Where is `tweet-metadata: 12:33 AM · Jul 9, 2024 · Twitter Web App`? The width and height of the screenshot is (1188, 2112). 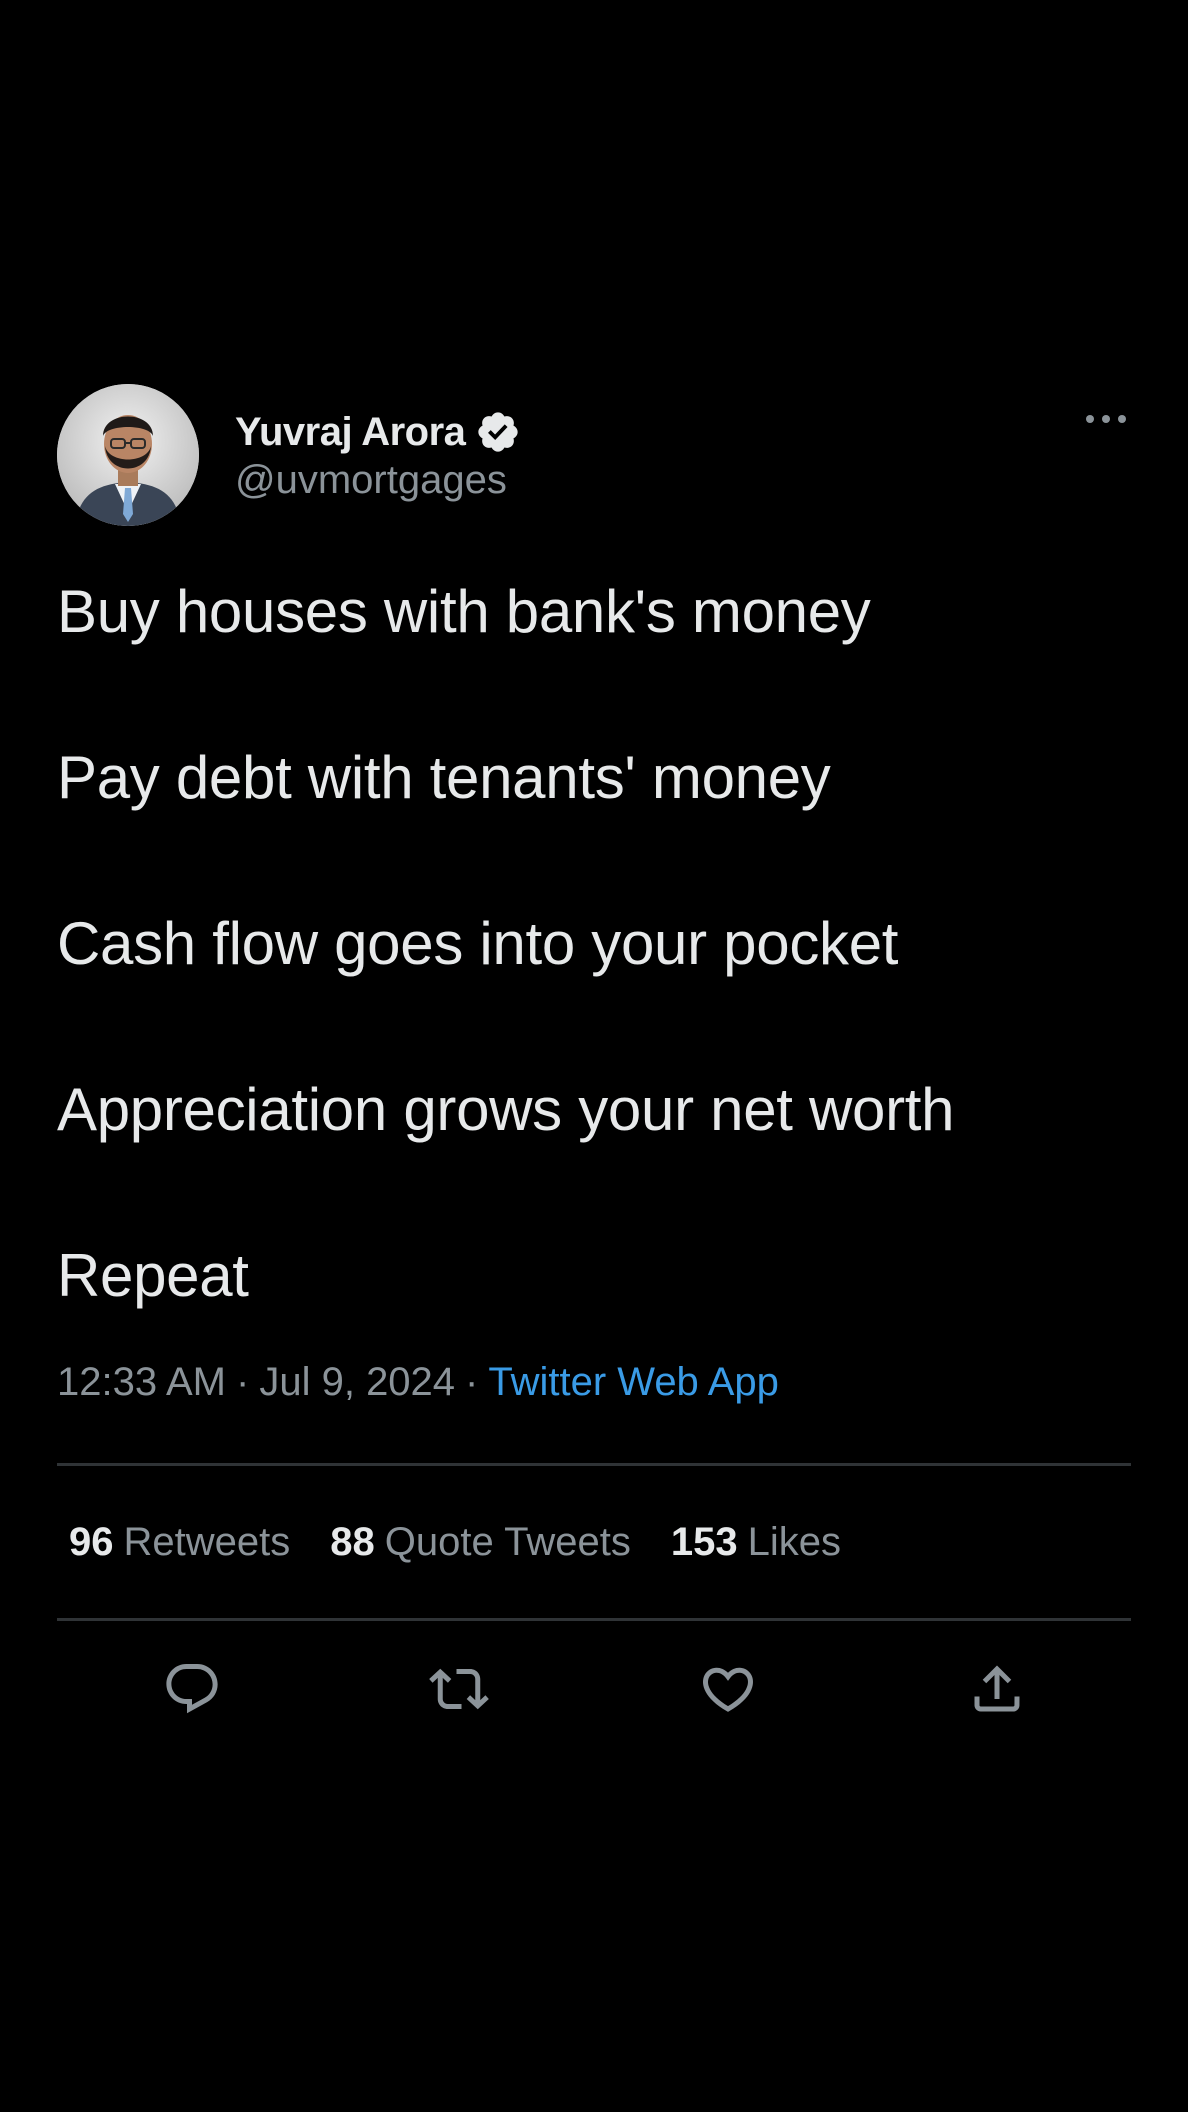
tweet-metadata: 12:33 AM · Jul 9, 2024 · Twitter Web App is located at coordinates (594, 1382).